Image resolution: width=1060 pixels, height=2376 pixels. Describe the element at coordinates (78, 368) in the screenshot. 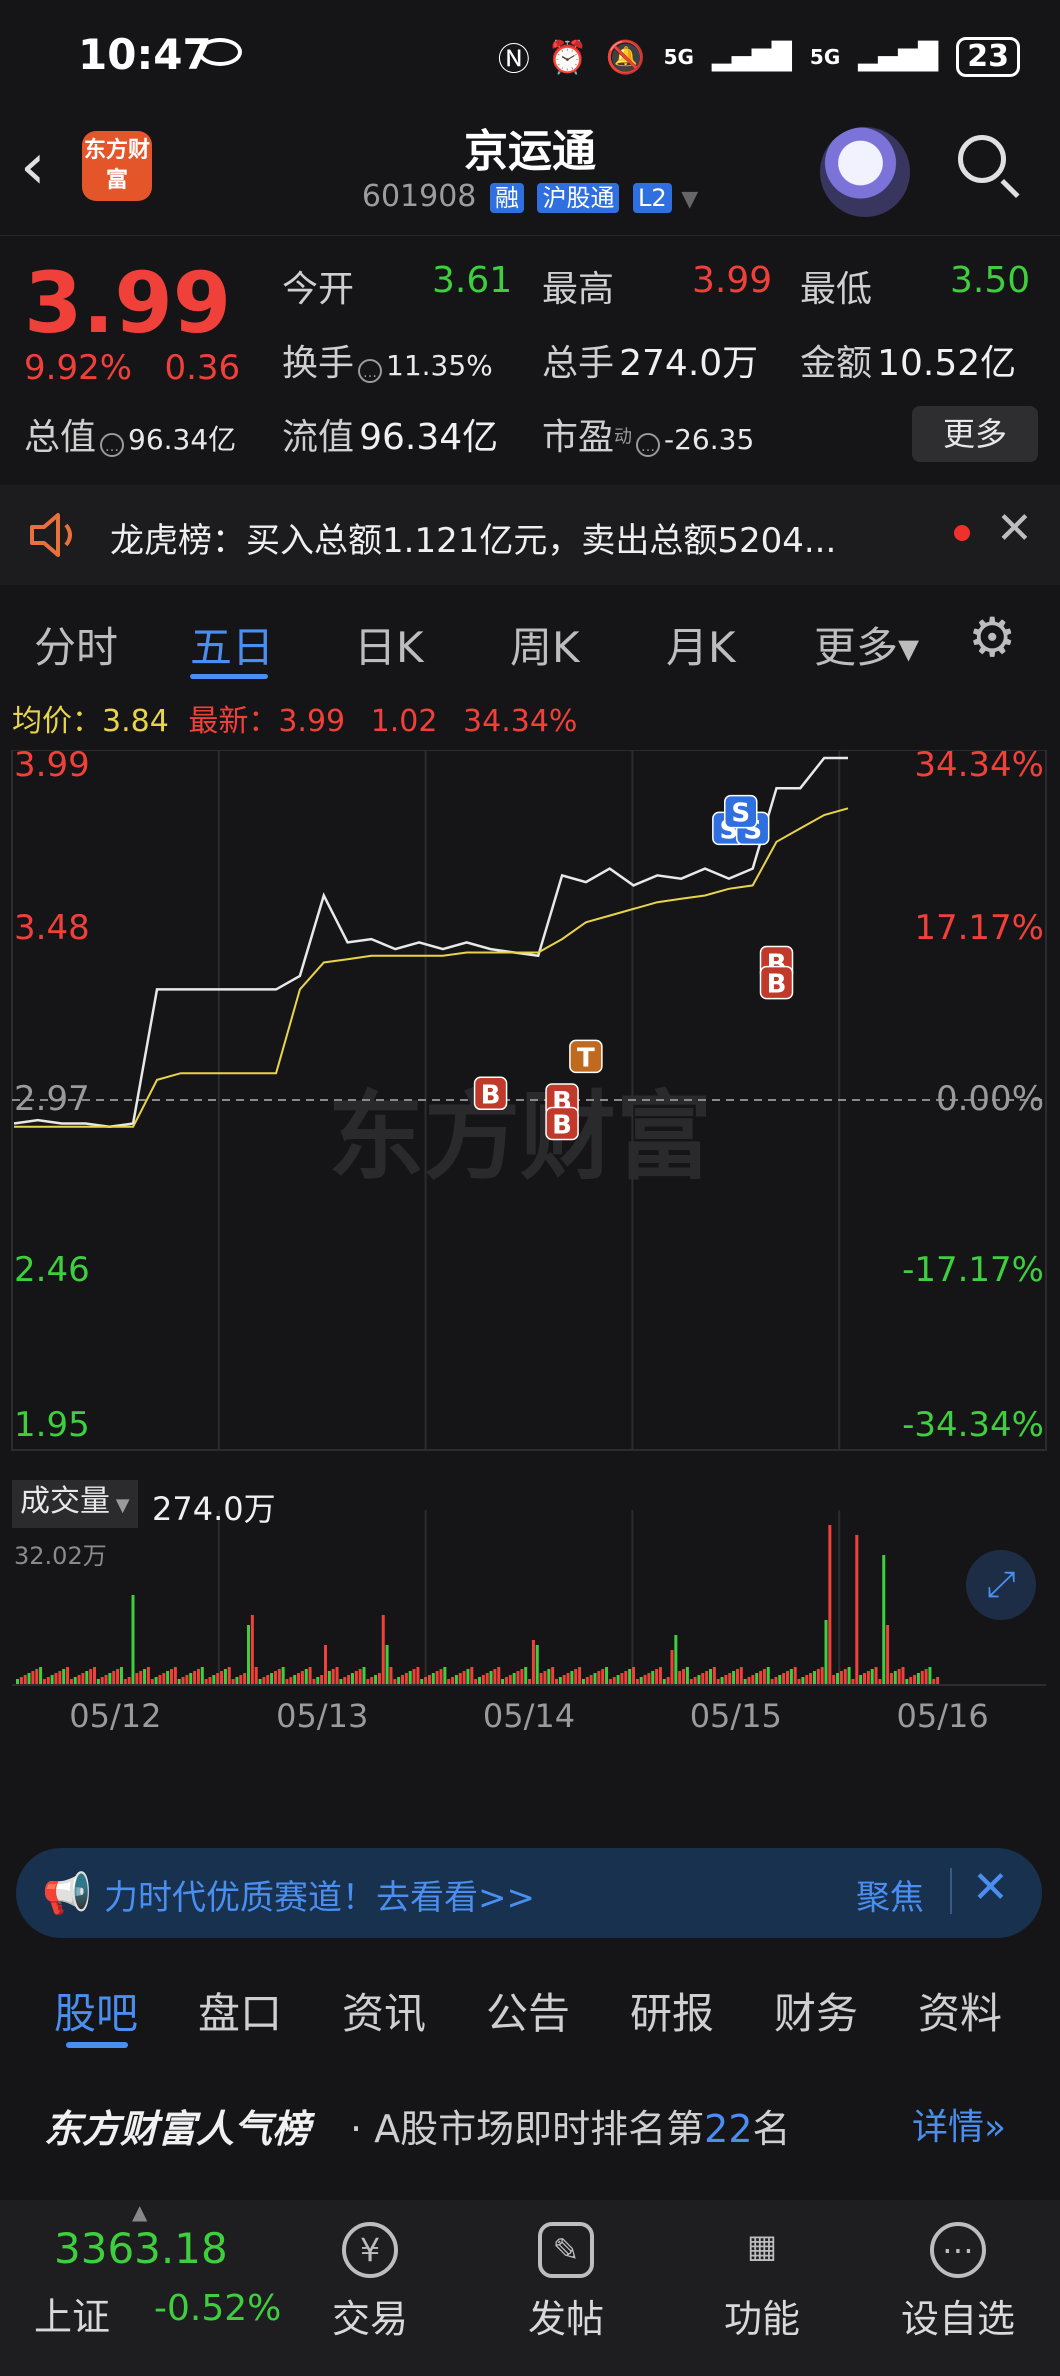

I see `change-percent: 9.92%` at that location.